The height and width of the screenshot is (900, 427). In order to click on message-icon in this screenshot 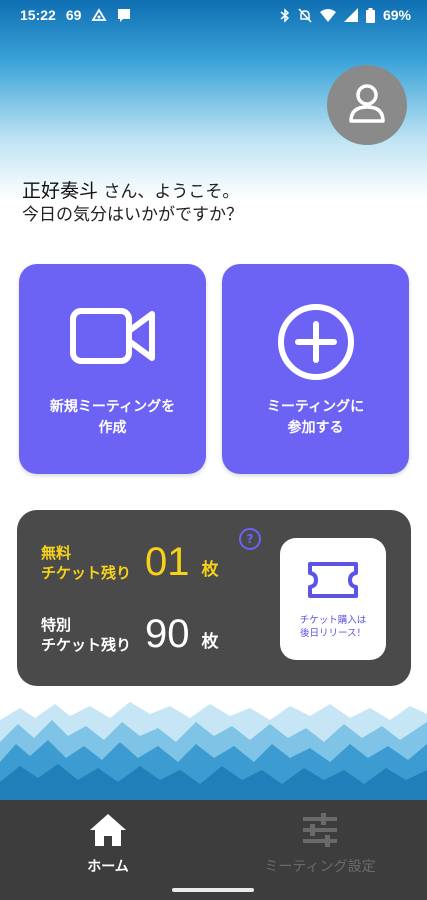, I will do `click(124, 15)`.